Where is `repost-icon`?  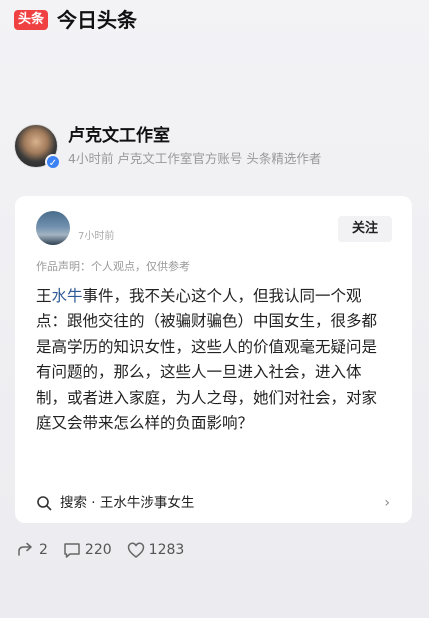
repost-icon is located at coordinates (25, 549).